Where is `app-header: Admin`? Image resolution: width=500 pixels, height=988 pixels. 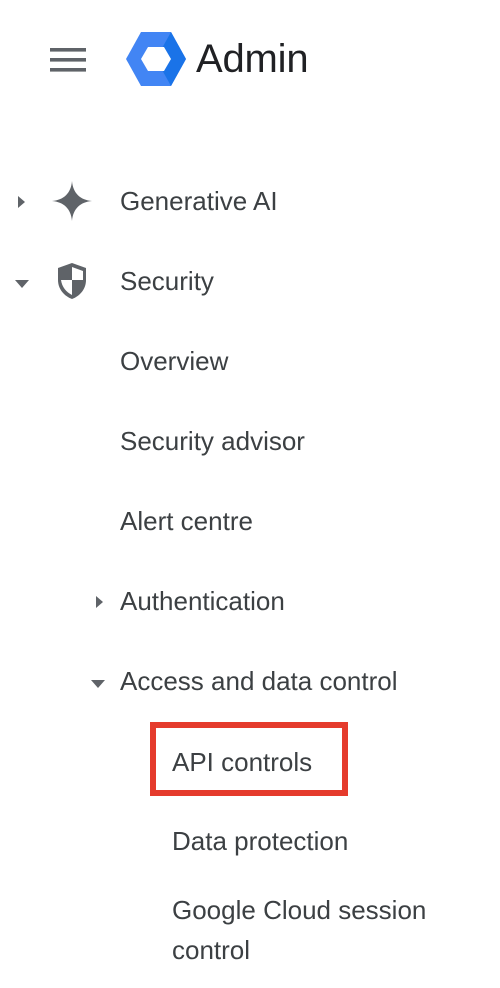 app-header: Admin is located at coordinates (250, 60).